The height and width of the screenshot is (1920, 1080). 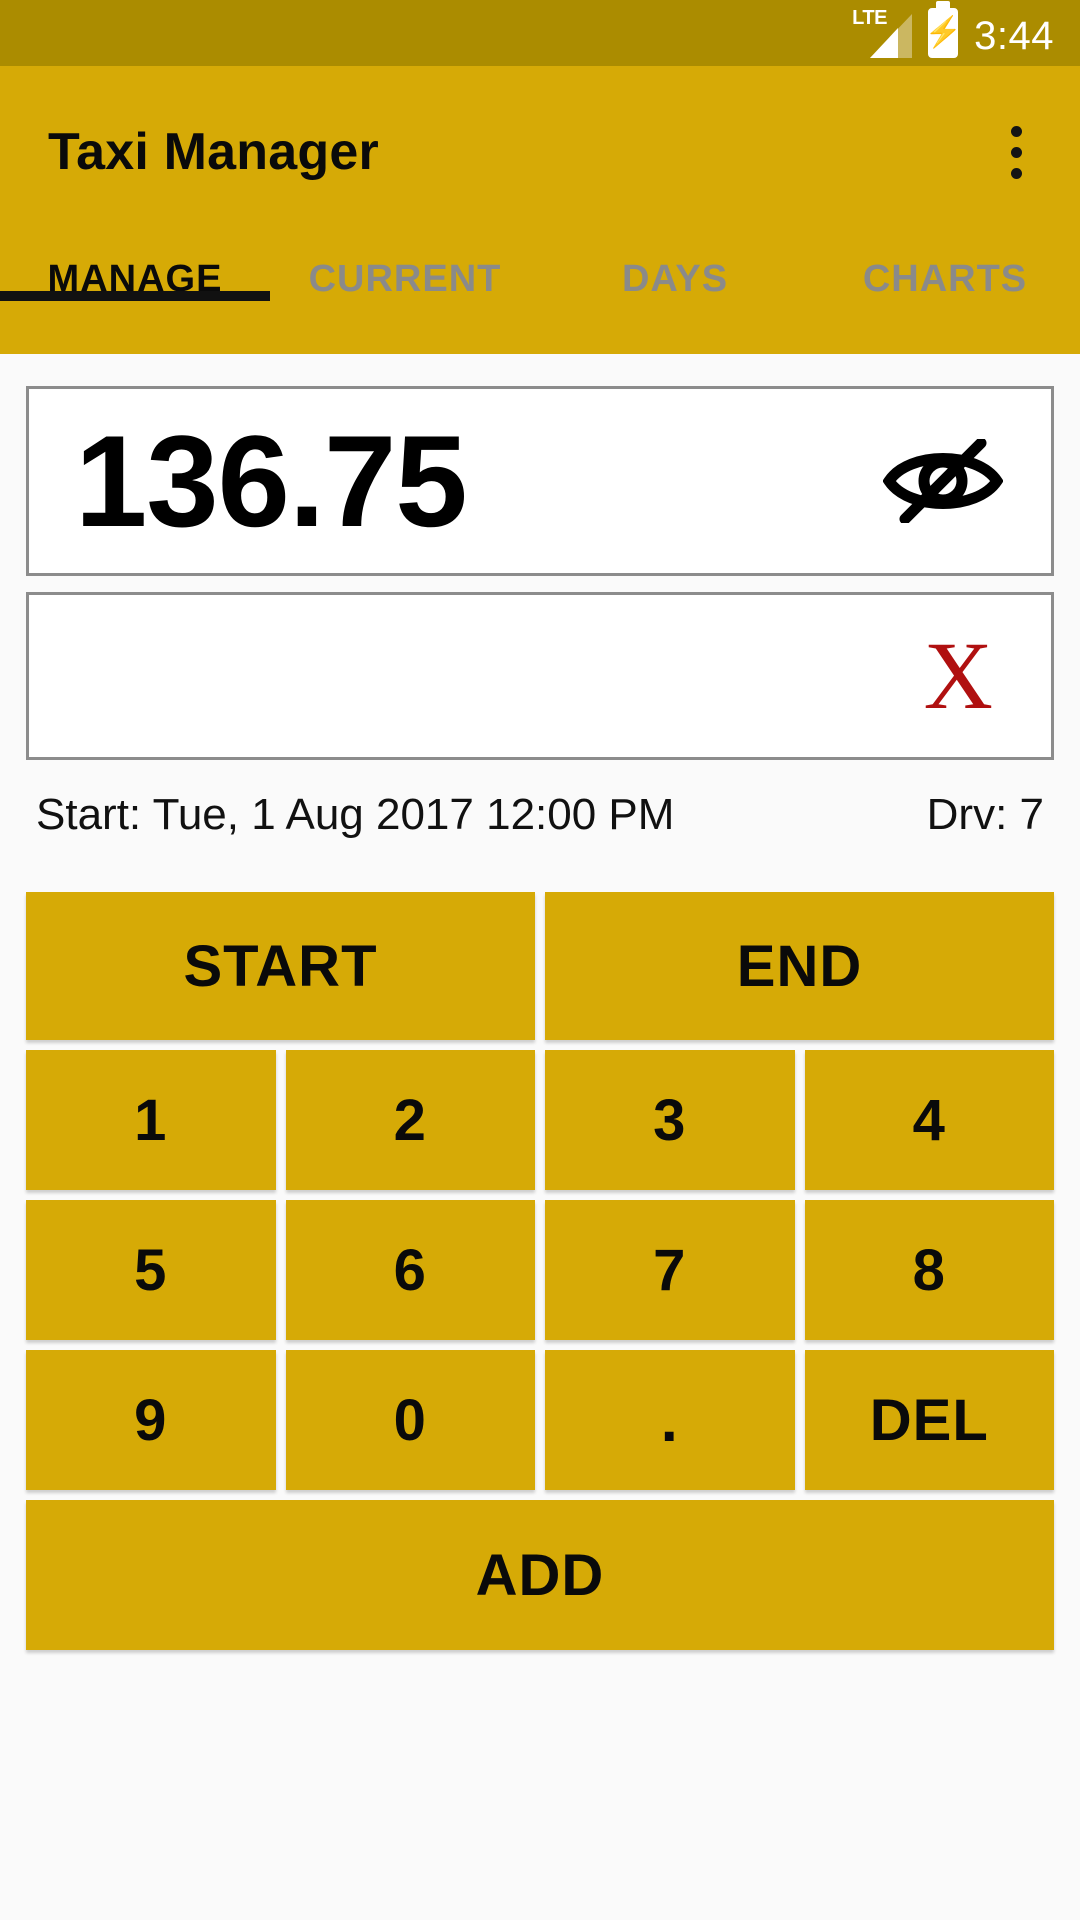 What do you see at coordinates (410, 1120) in the screenshot?
I see `key-2: 2` at bounding box center [410, 1120].